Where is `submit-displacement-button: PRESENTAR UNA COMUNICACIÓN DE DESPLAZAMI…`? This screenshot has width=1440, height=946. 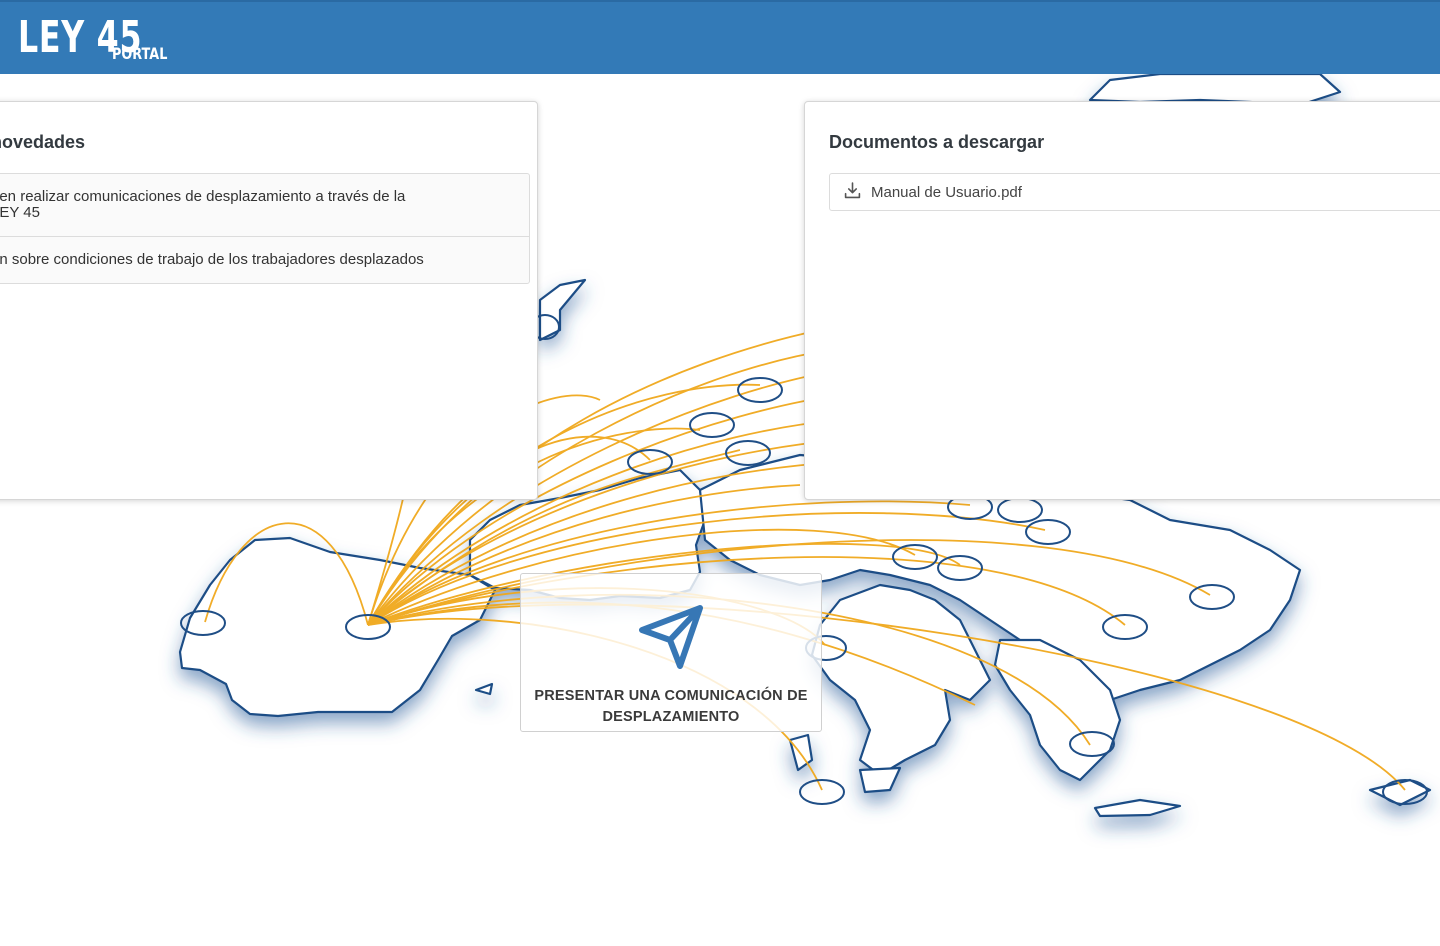
submit-displacement-button: PRESENTAR UNA COMUNICACIÓN DE DESPLAZAMI… is located at coordinates (671, 652).